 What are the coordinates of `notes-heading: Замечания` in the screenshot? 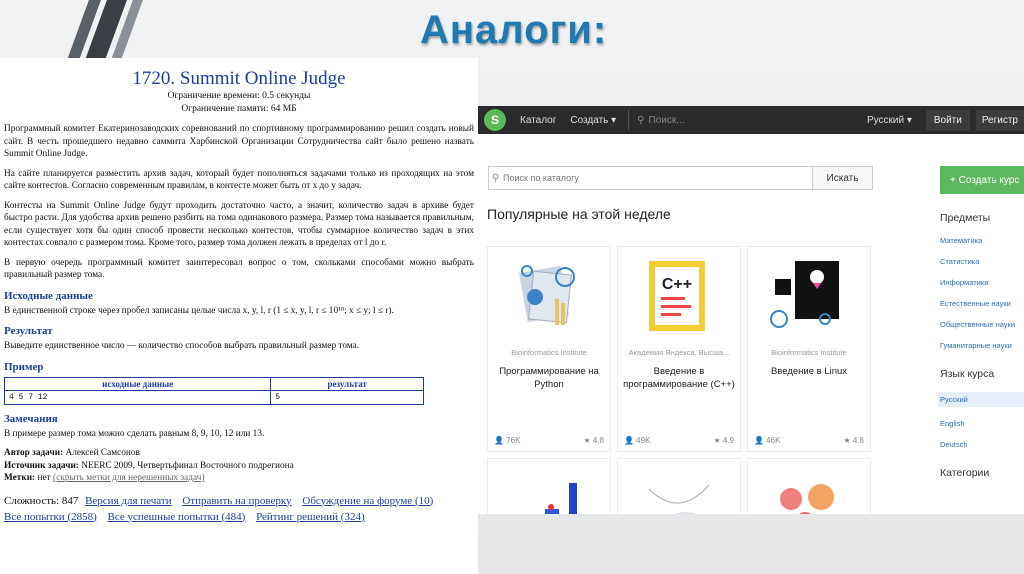 It's located at (31, 418).